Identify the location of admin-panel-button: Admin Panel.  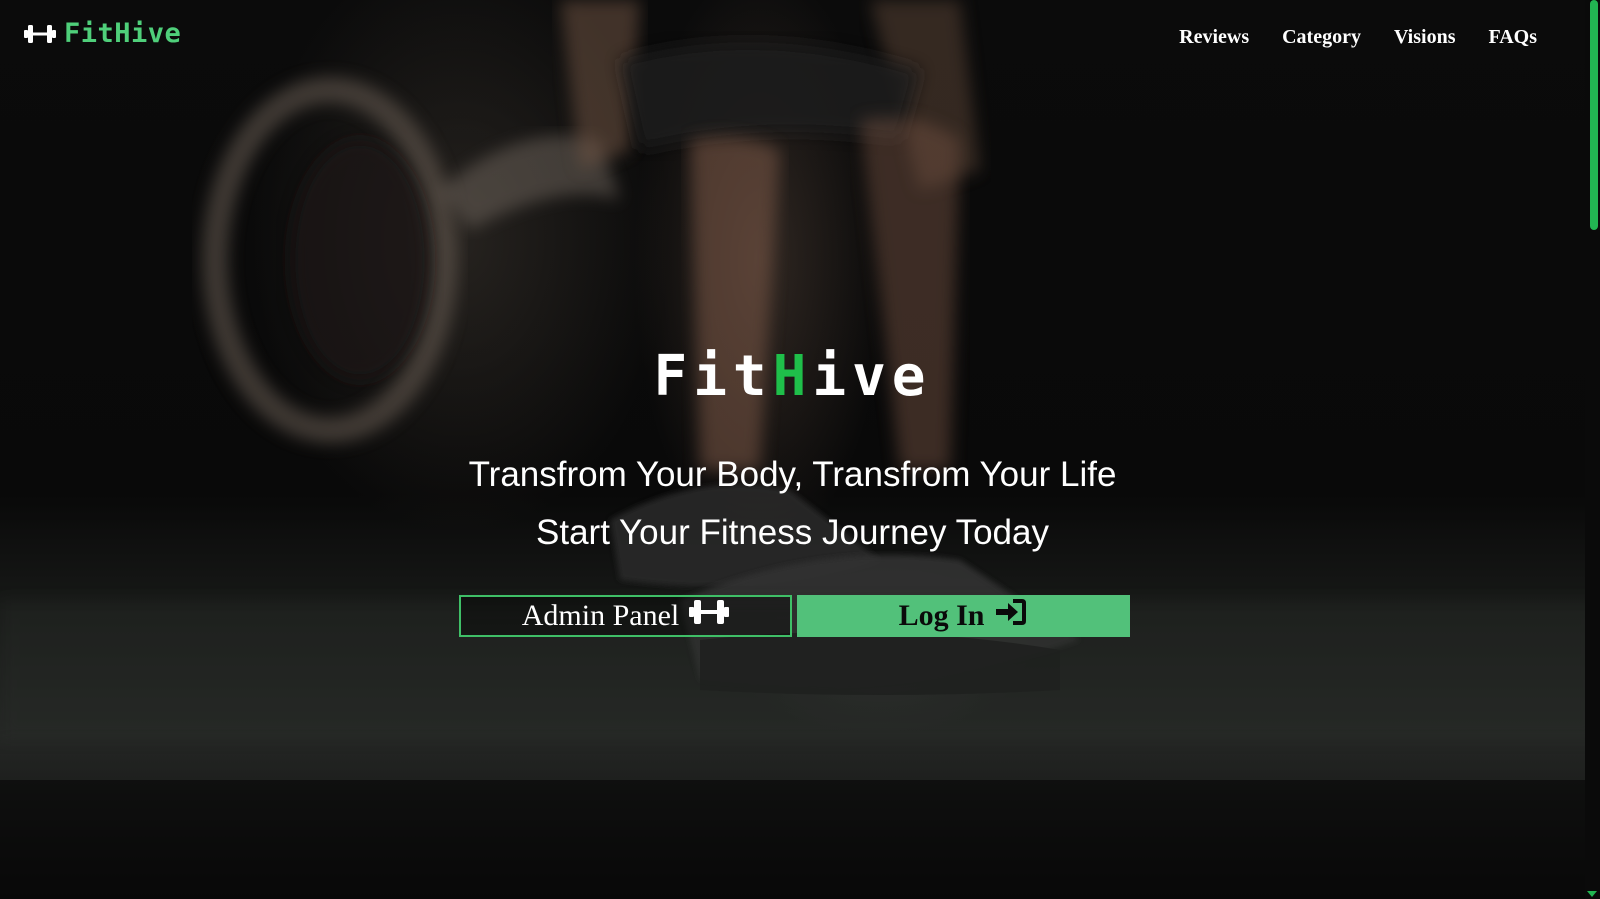
(625, 616).